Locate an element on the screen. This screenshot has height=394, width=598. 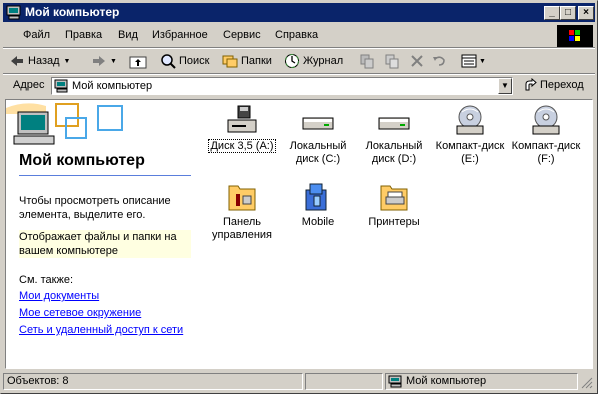
copy-to-icon is located at coordinates (392, 61).